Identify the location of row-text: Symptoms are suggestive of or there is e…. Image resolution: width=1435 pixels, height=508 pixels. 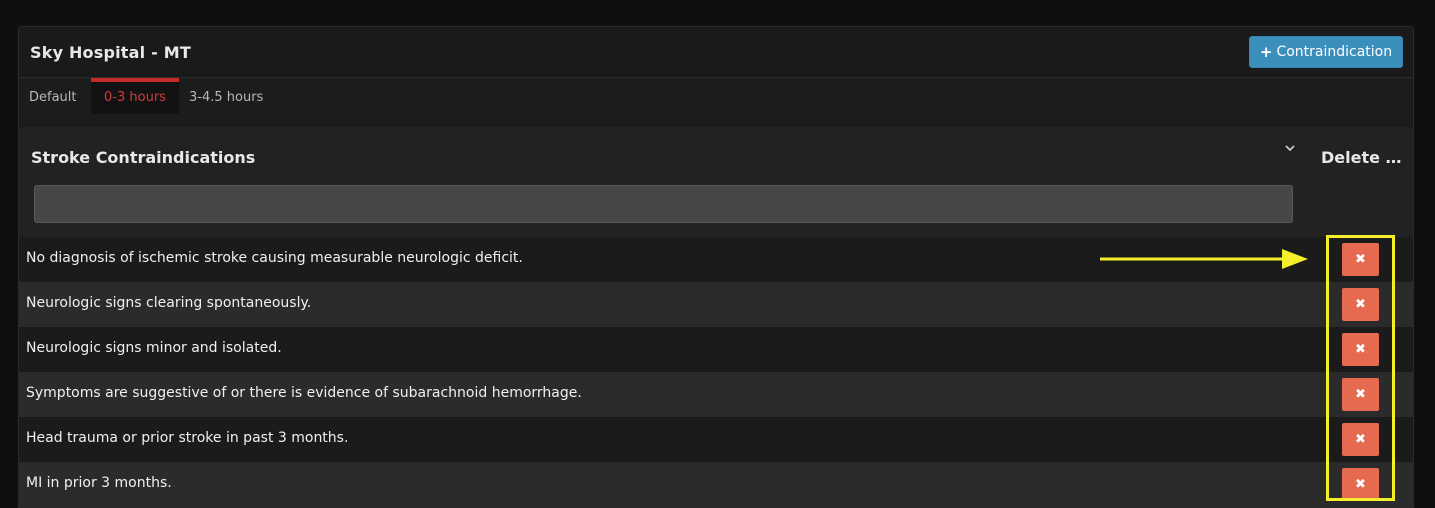
(304, 393).